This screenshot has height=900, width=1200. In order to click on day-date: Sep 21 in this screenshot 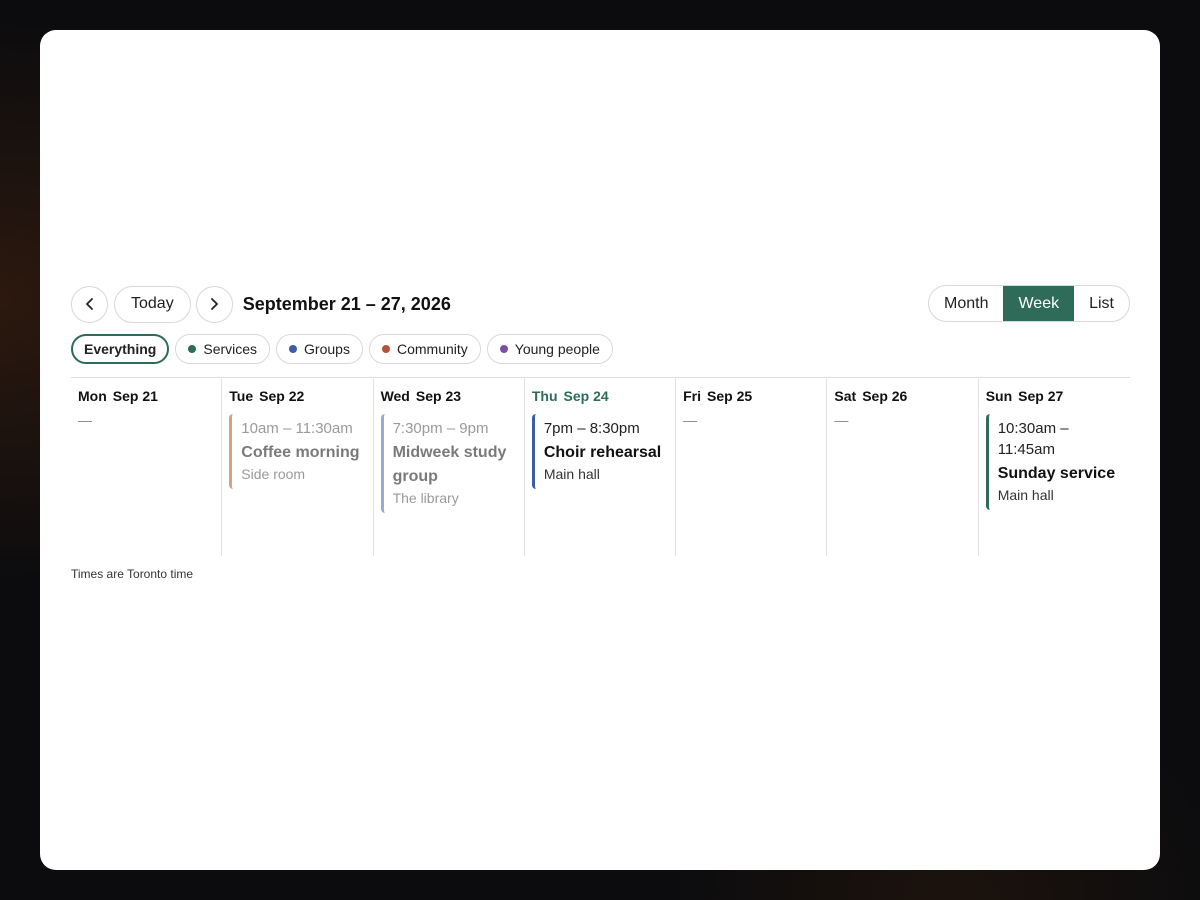, I will do `click(135, 396)`.